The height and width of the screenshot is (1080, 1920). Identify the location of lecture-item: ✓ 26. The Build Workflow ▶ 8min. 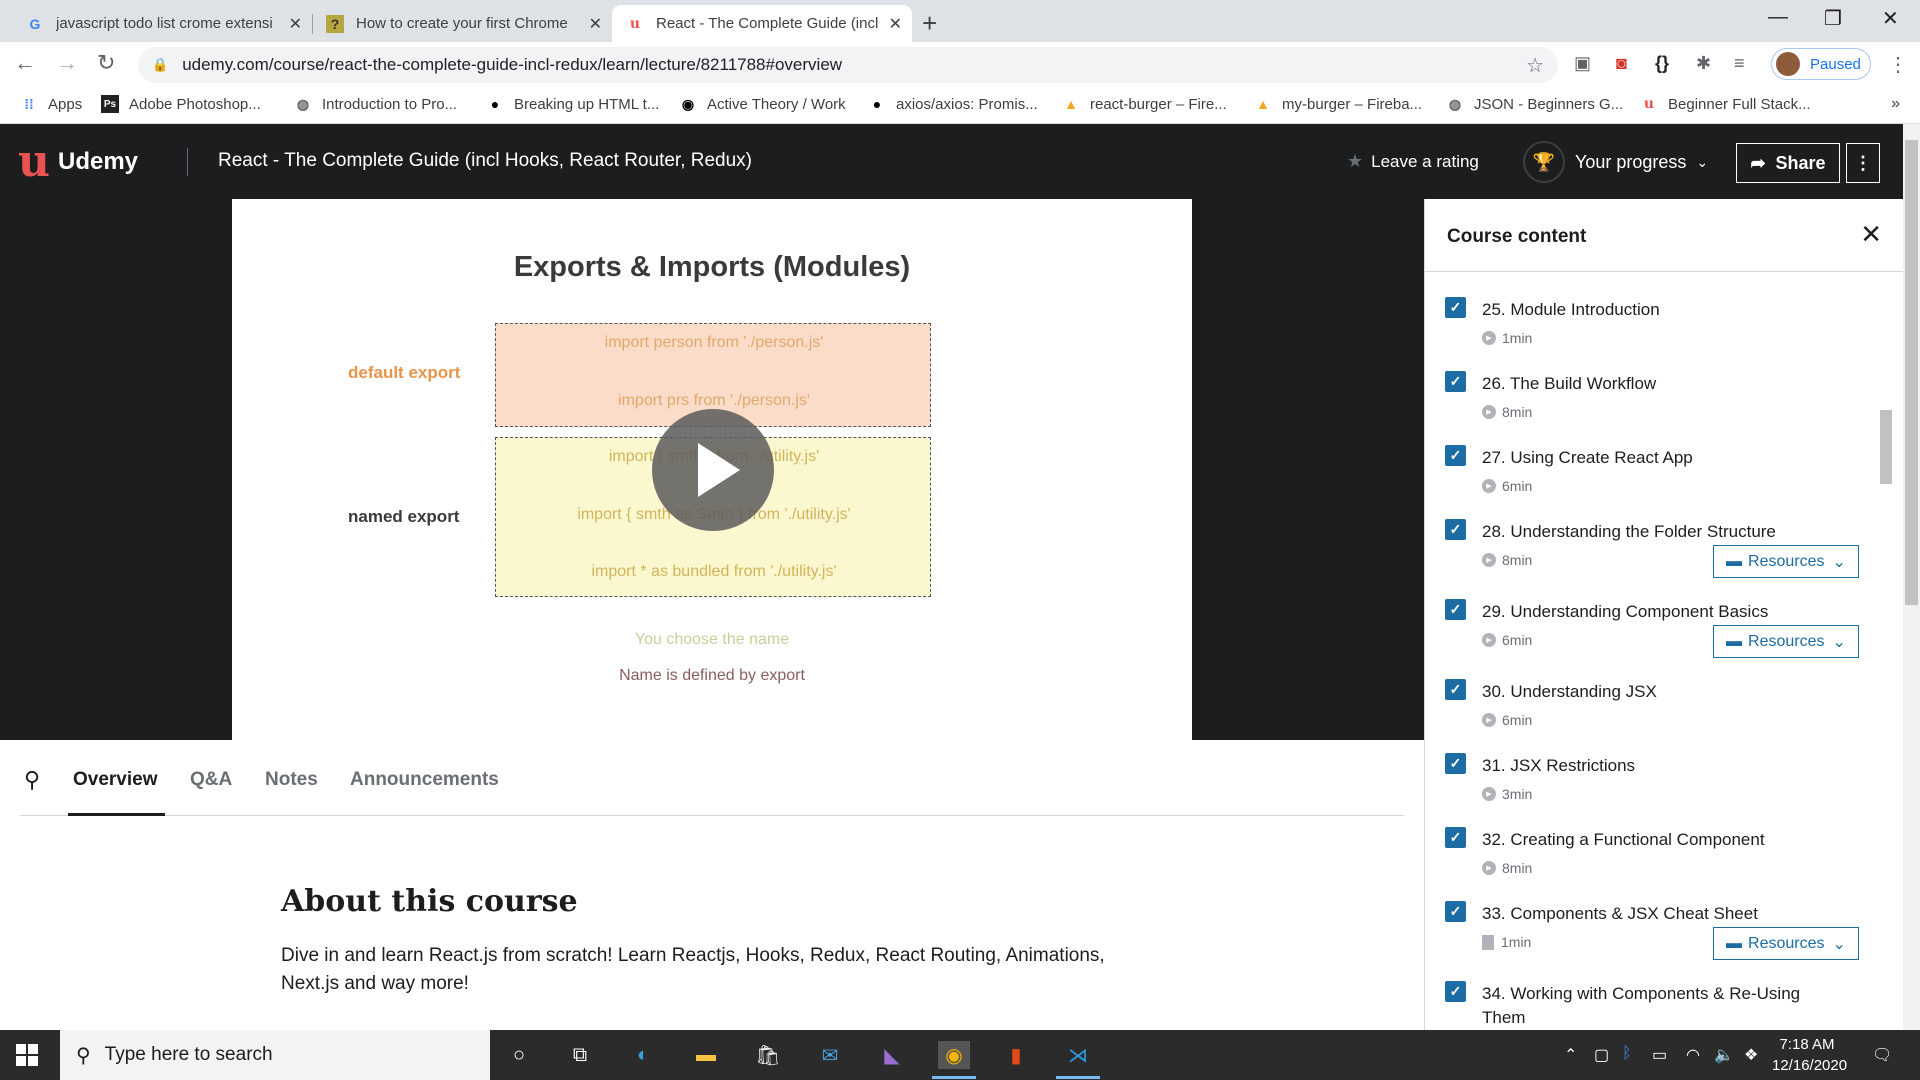
(1664, 396).